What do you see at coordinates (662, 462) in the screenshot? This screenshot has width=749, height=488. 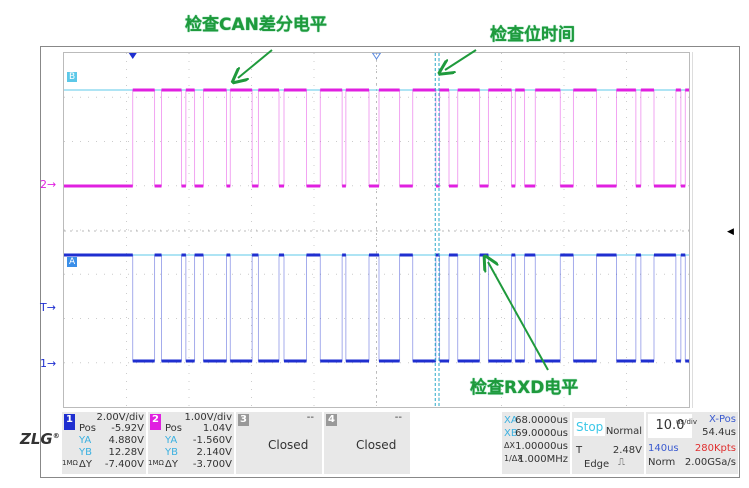 I see `acquisition-mode: Norm` at bounding box center [662, 462].